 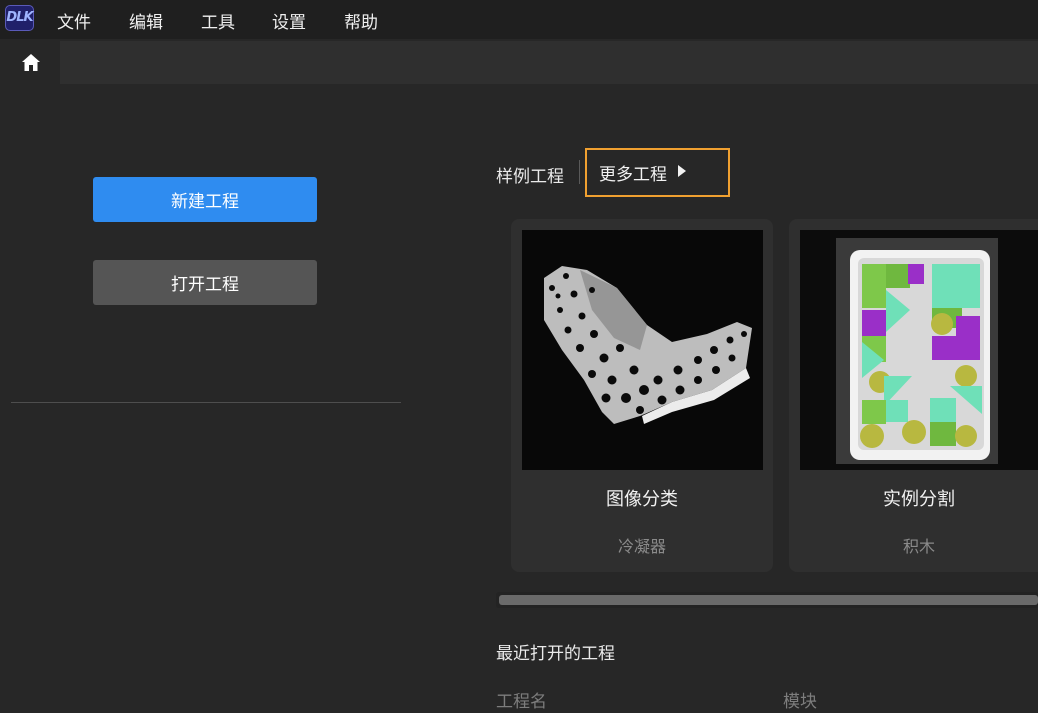 I want to click on segmentation-thumbnail, so click(x=919, y=350).